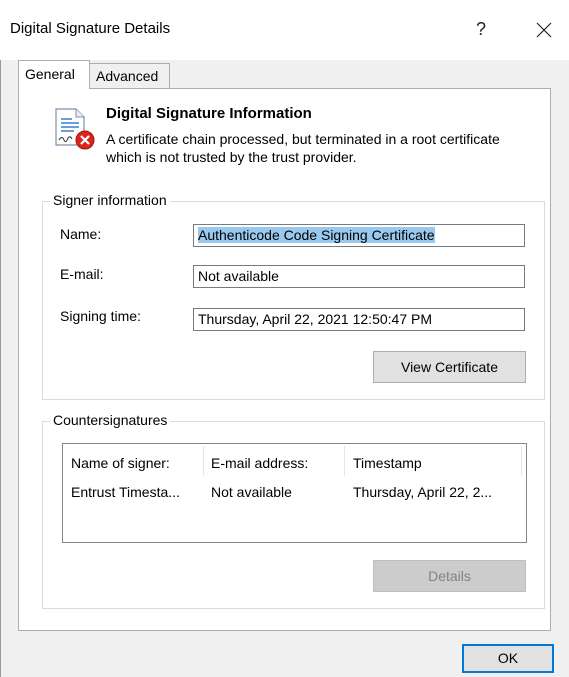  Describe the element at coordinates (359, 276) in the screenshot. I see `email-field: Not available` at that location.